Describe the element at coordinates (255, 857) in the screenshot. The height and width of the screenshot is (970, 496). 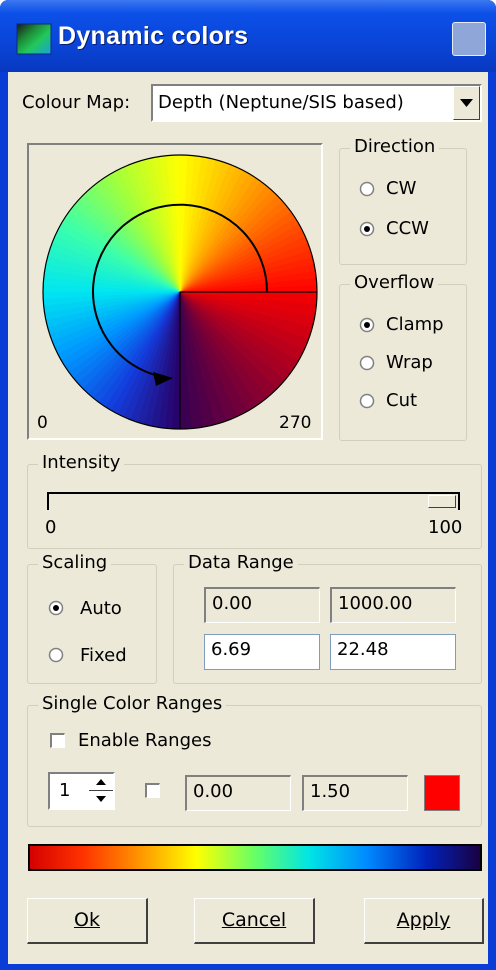
I see `colour-bar` at that location.